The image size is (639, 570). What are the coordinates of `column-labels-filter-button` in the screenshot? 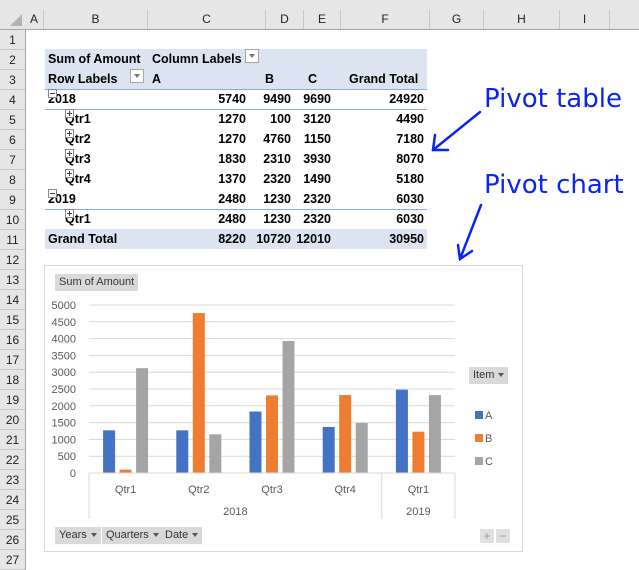 It's located at (251, 56).